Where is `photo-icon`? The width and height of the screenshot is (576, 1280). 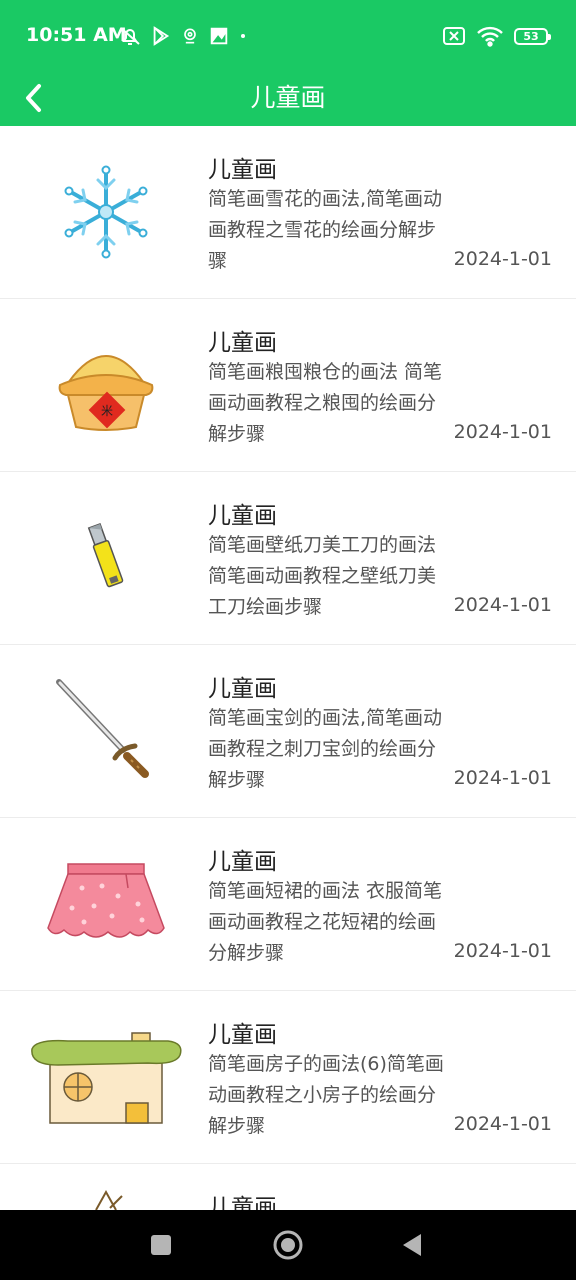
photo-icon is located at coordinates (219, 36).